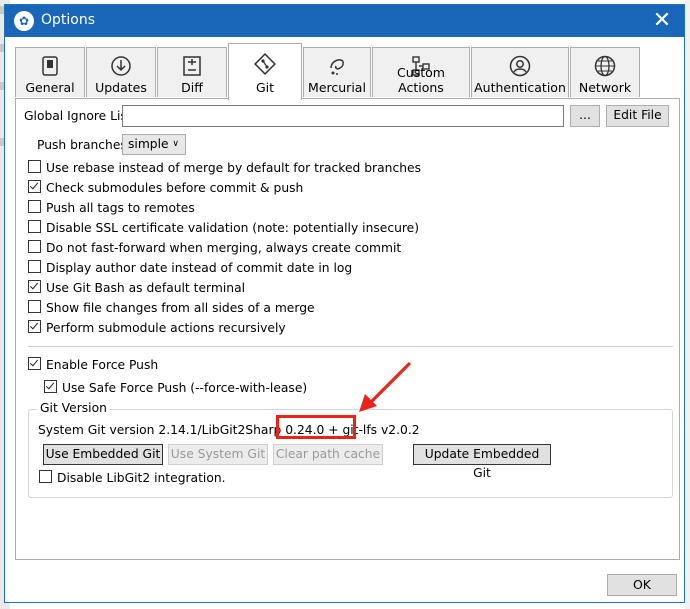  What do you see at coordinates (148, 144) in the screenshot?
I see `push-branches-value: simple` at bounding box center [148, 144].